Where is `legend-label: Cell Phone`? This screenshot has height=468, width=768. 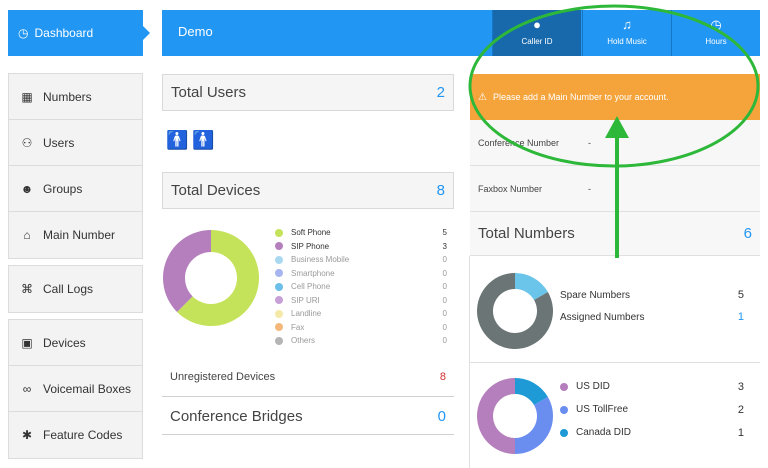 legend-label: Cell Phone is located at coordinates (311, 287).